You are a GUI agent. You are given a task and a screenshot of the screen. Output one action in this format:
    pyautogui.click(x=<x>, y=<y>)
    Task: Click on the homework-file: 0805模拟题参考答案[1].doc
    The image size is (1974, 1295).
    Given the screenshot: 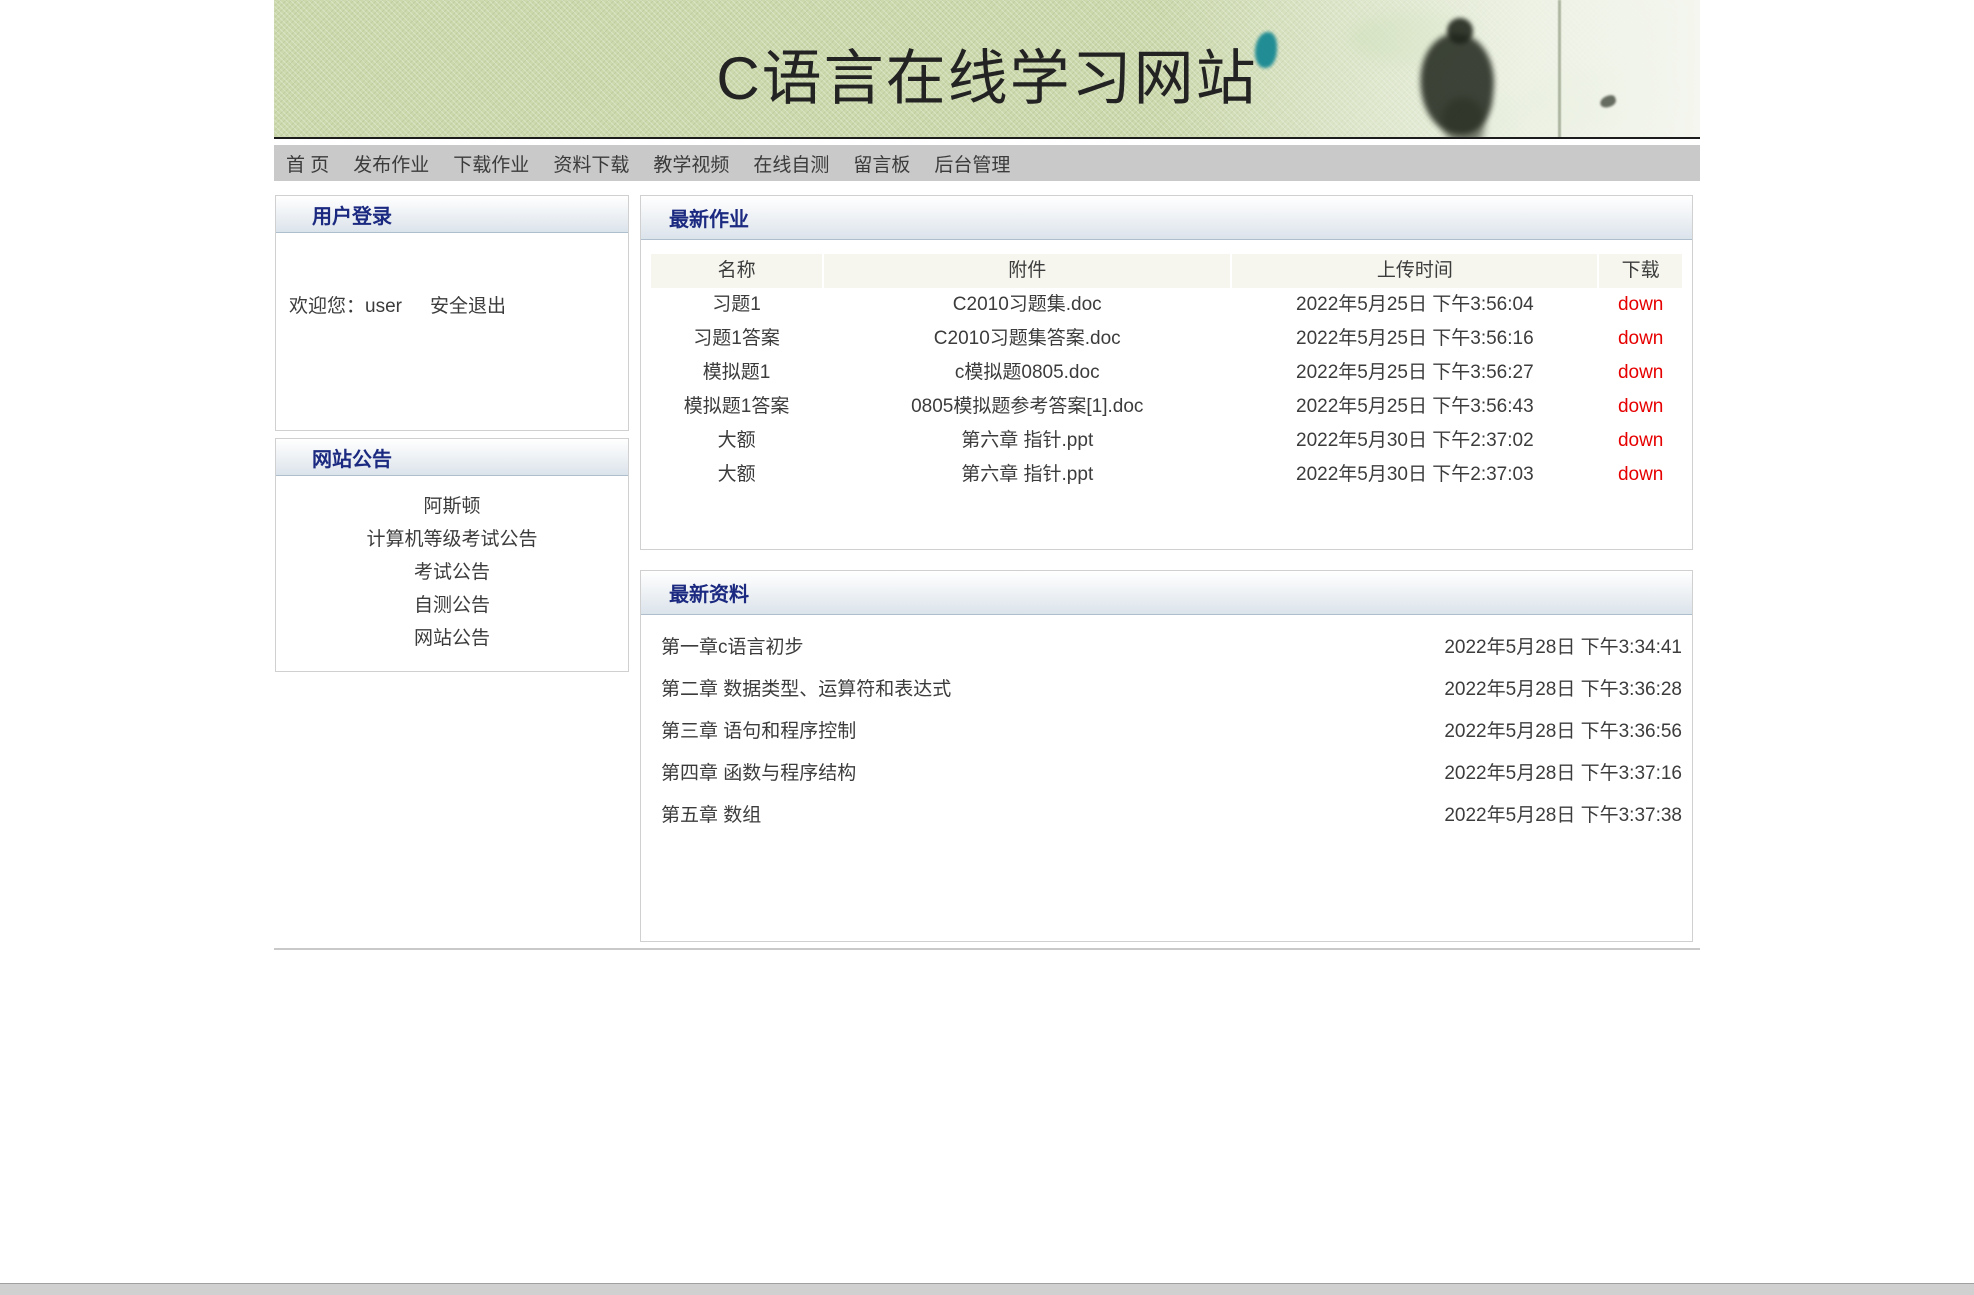 What is the action you would take?
    pyautogui.click(x=1027, y=406)
    